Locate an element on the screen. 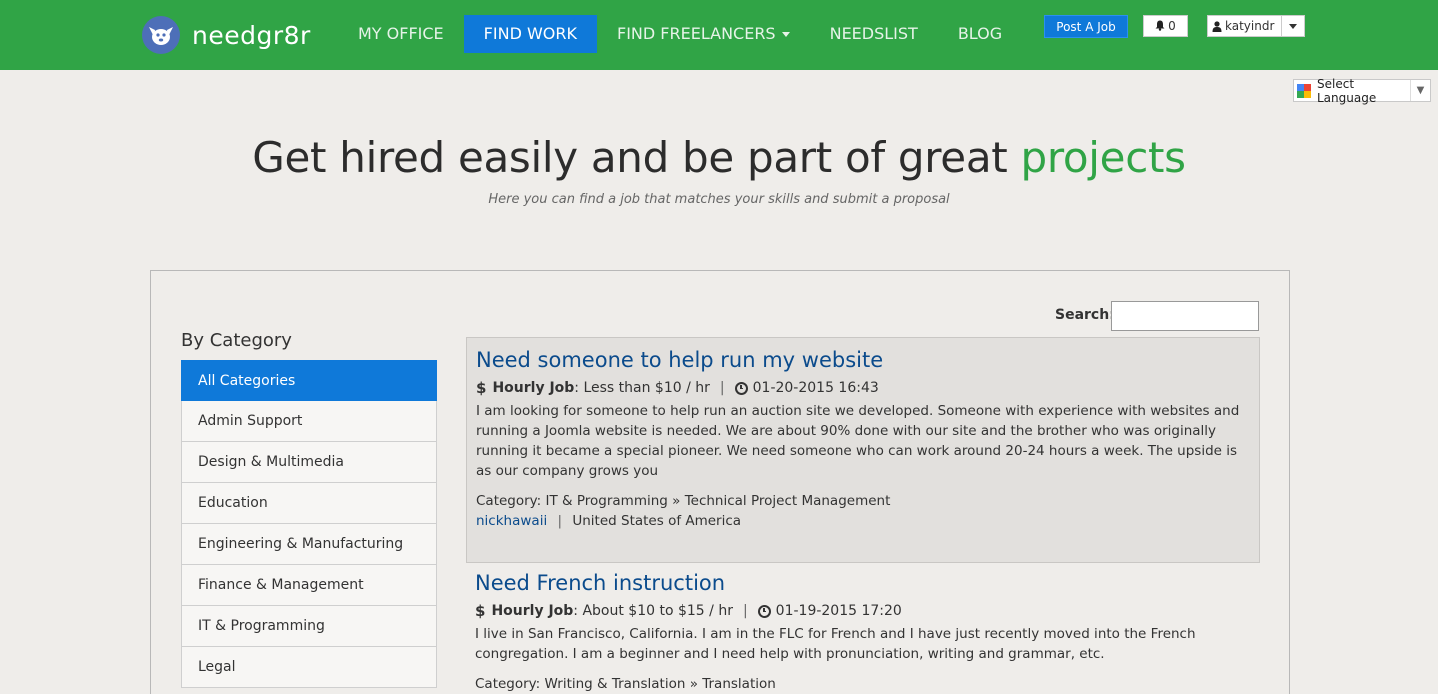 The width and height of the screenshot is (1438, 694). category-admin-support: Admin Support is located at coordinates (309, 421).